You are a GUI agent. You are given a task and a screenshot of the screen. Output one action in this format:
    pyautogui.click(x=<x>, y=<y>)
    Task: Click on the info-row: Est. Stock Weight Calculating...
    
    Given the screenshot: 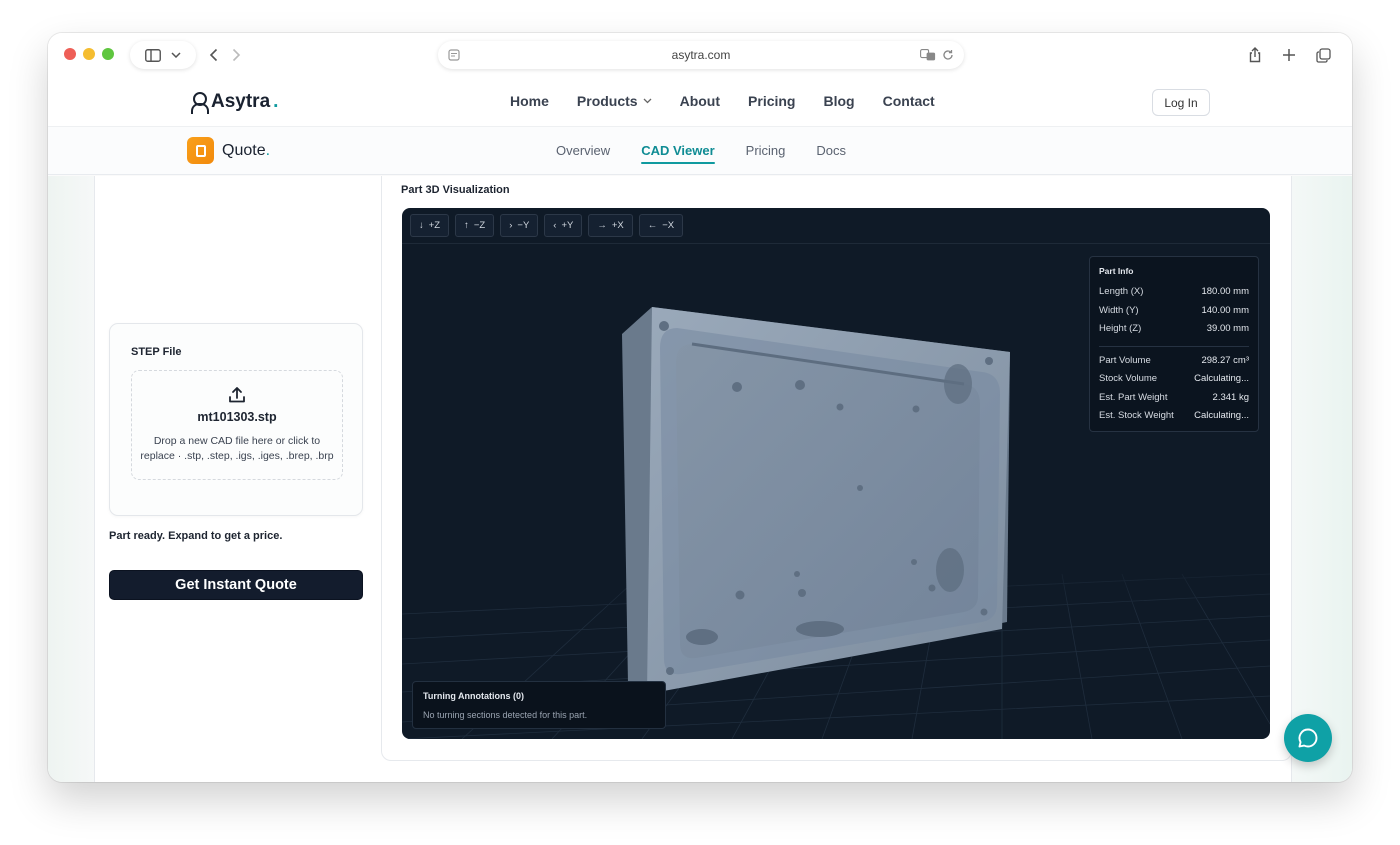 What is the action you would take?
    pyautogui.click(x=1174, y=415)
    